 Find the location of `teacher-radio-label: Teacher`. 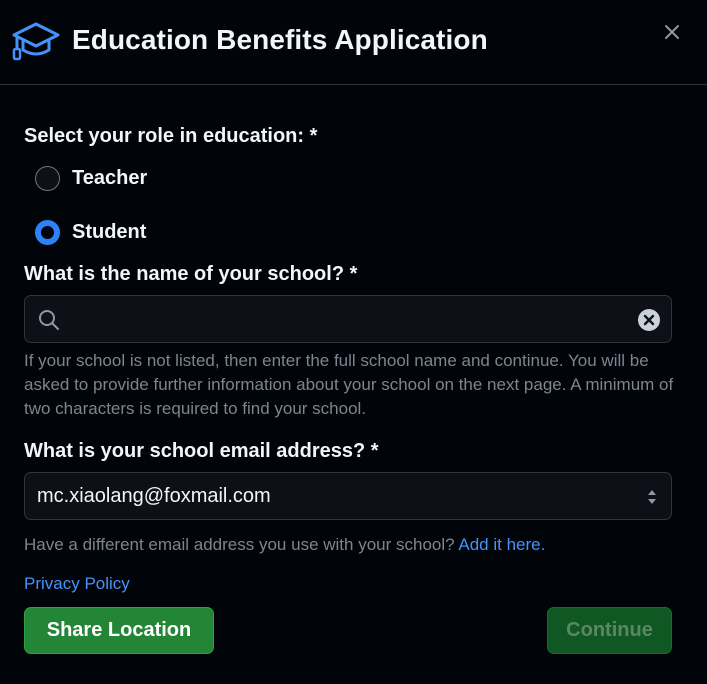

teacher-radio-label: Teacher is located at coordinates (110, 178).